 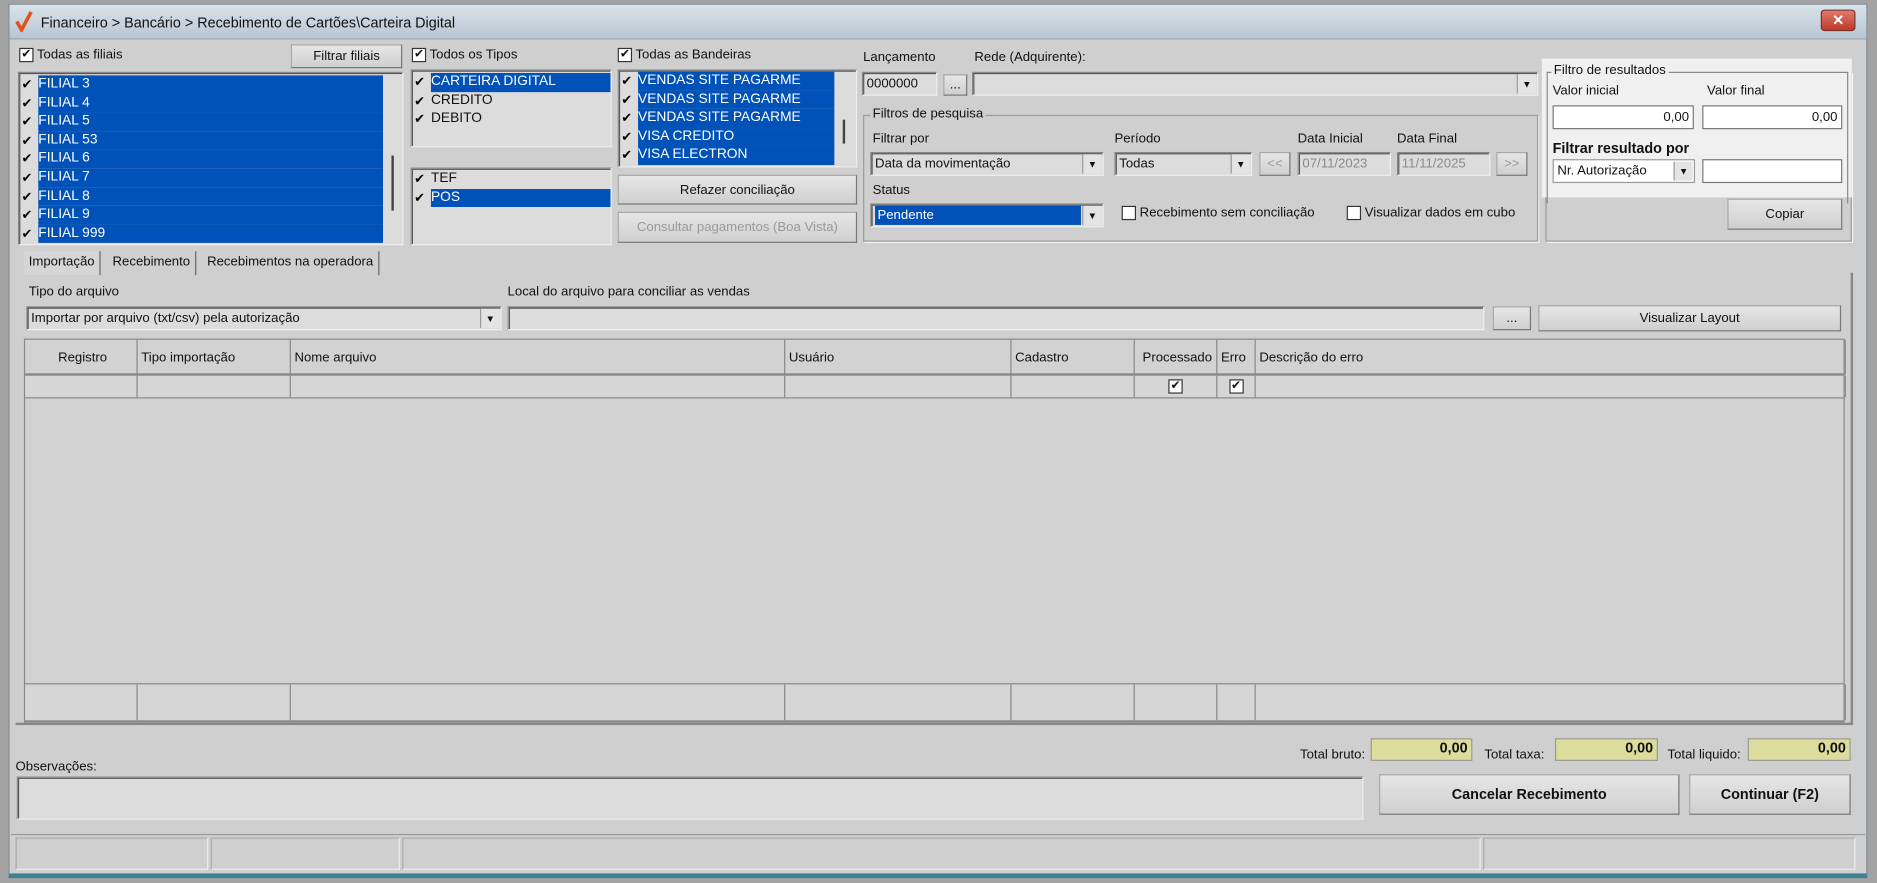 What do you see at coordinates (737, 156) in the screenshot?
I see `brand-item: ✔ VISA ELECTRON` at bounding box center [737, 156].